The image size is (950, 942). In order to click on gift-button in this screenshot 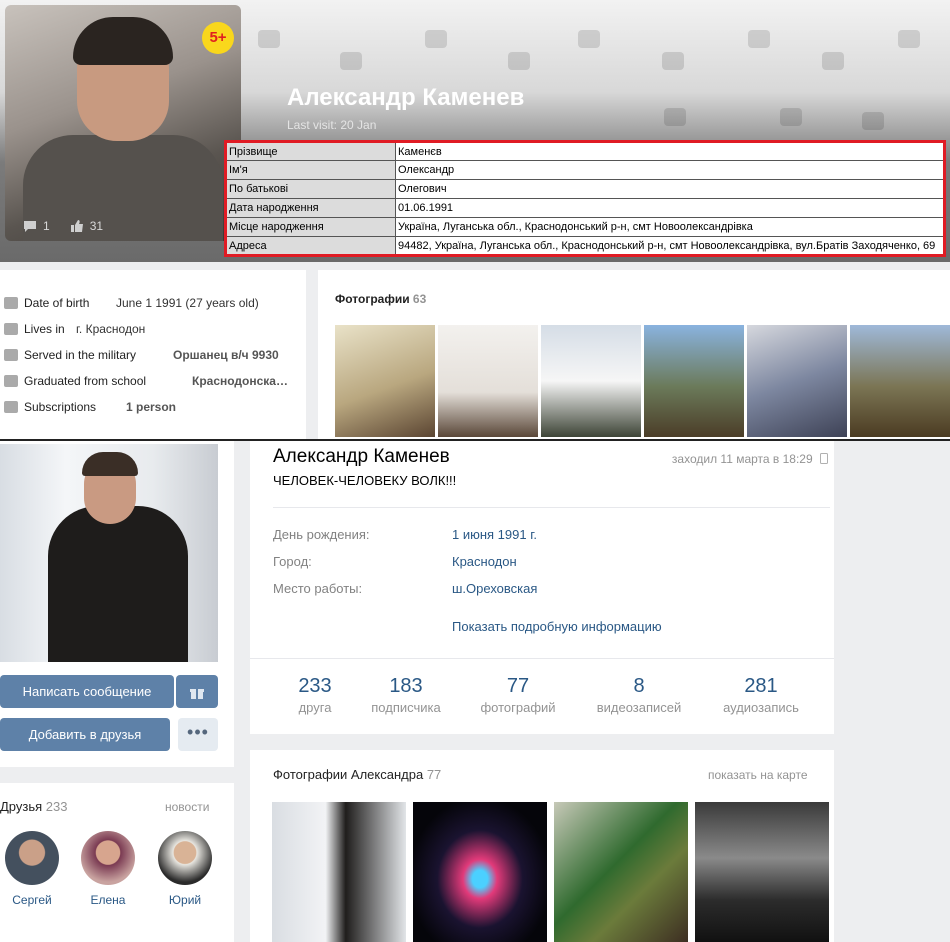, I will do `click(197, 691)`.